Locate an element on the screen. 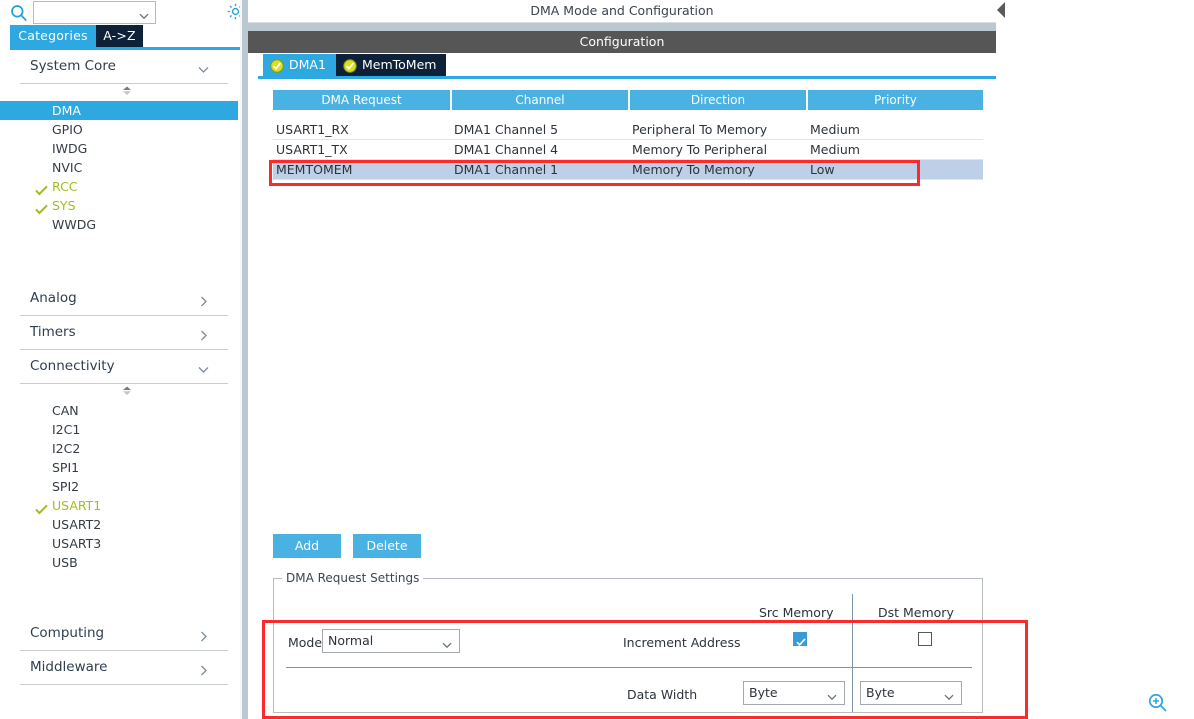  sidebar-group-header-middleware: Middleware is located at coordinates (119, 668).